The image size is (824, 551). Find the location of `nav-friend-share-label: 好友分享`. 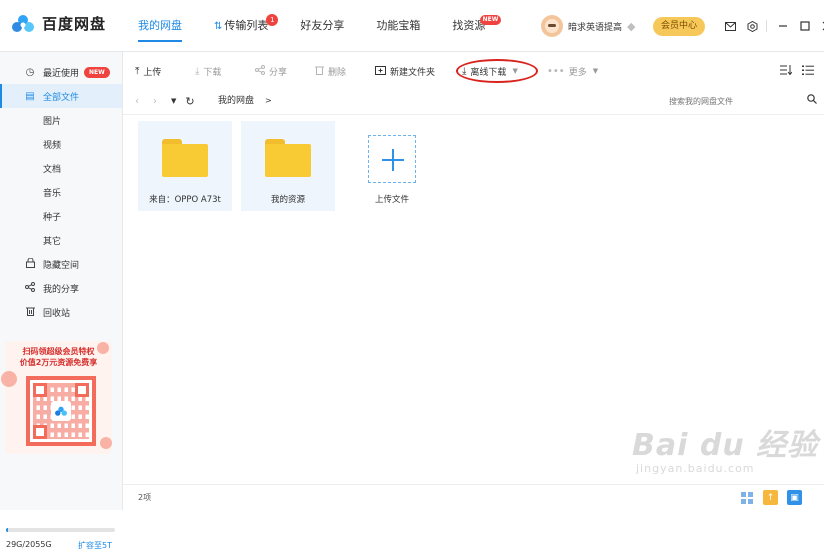

nav-friend-share-label: 好友分享 is located at coordinates (322, 25).